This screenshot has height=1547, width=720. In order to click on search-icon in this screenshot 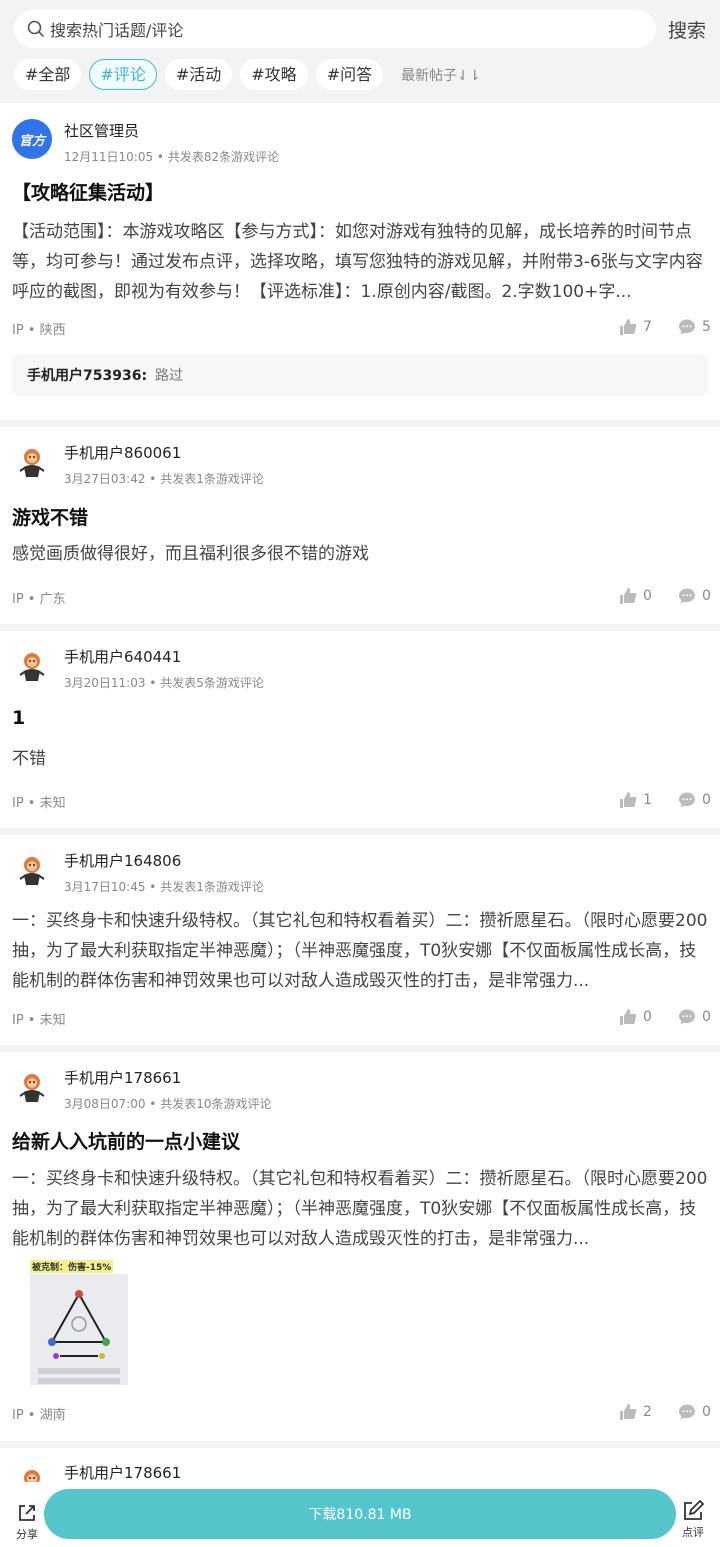, I will do `click(35, 28)`.